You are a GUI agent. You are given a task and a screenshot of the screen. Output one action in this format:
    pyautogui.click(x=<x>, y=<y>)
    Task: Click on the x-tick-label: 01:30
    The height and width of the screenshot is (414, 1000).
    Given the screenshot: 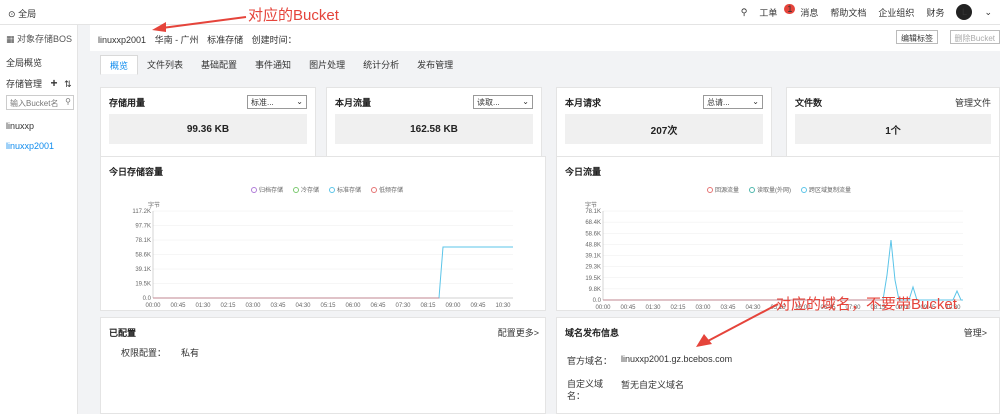 What is the action you would take?
    pyautogui.click(x=203, y=306)
    